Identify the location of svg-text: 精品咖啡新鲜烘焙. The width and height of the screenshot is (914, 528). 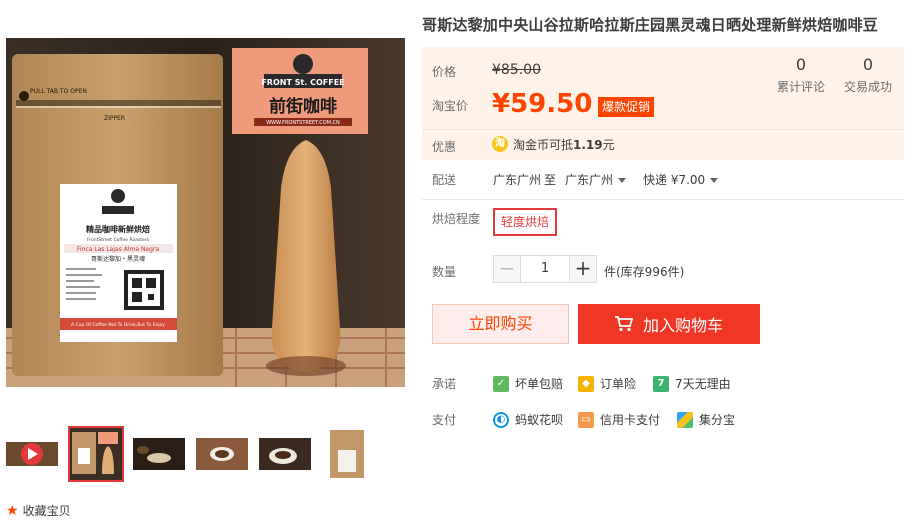
(118, 229).